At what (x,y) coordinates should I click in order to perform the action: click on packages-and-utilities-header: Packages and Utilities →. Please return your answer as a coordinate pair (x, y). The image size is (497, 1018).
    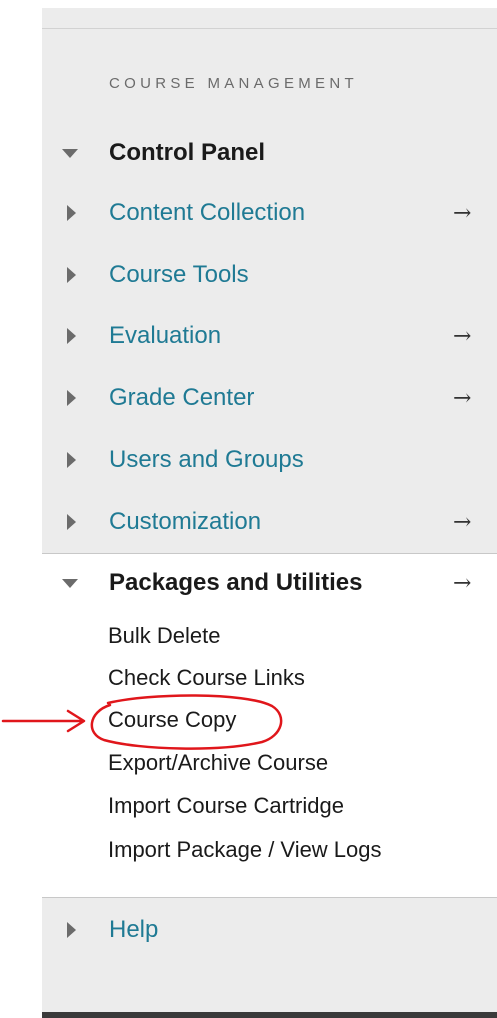
    Looking at the image, I should click on (269, 583).